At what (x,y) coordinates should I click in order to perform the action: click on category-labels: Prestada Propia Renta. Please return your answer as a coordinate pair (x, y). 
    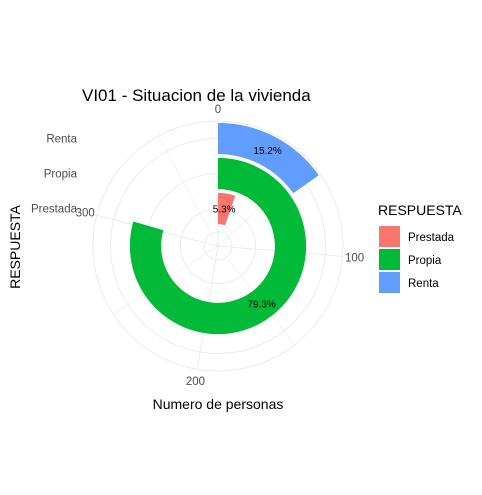
    Looking at the image, I should click on (54, 175).